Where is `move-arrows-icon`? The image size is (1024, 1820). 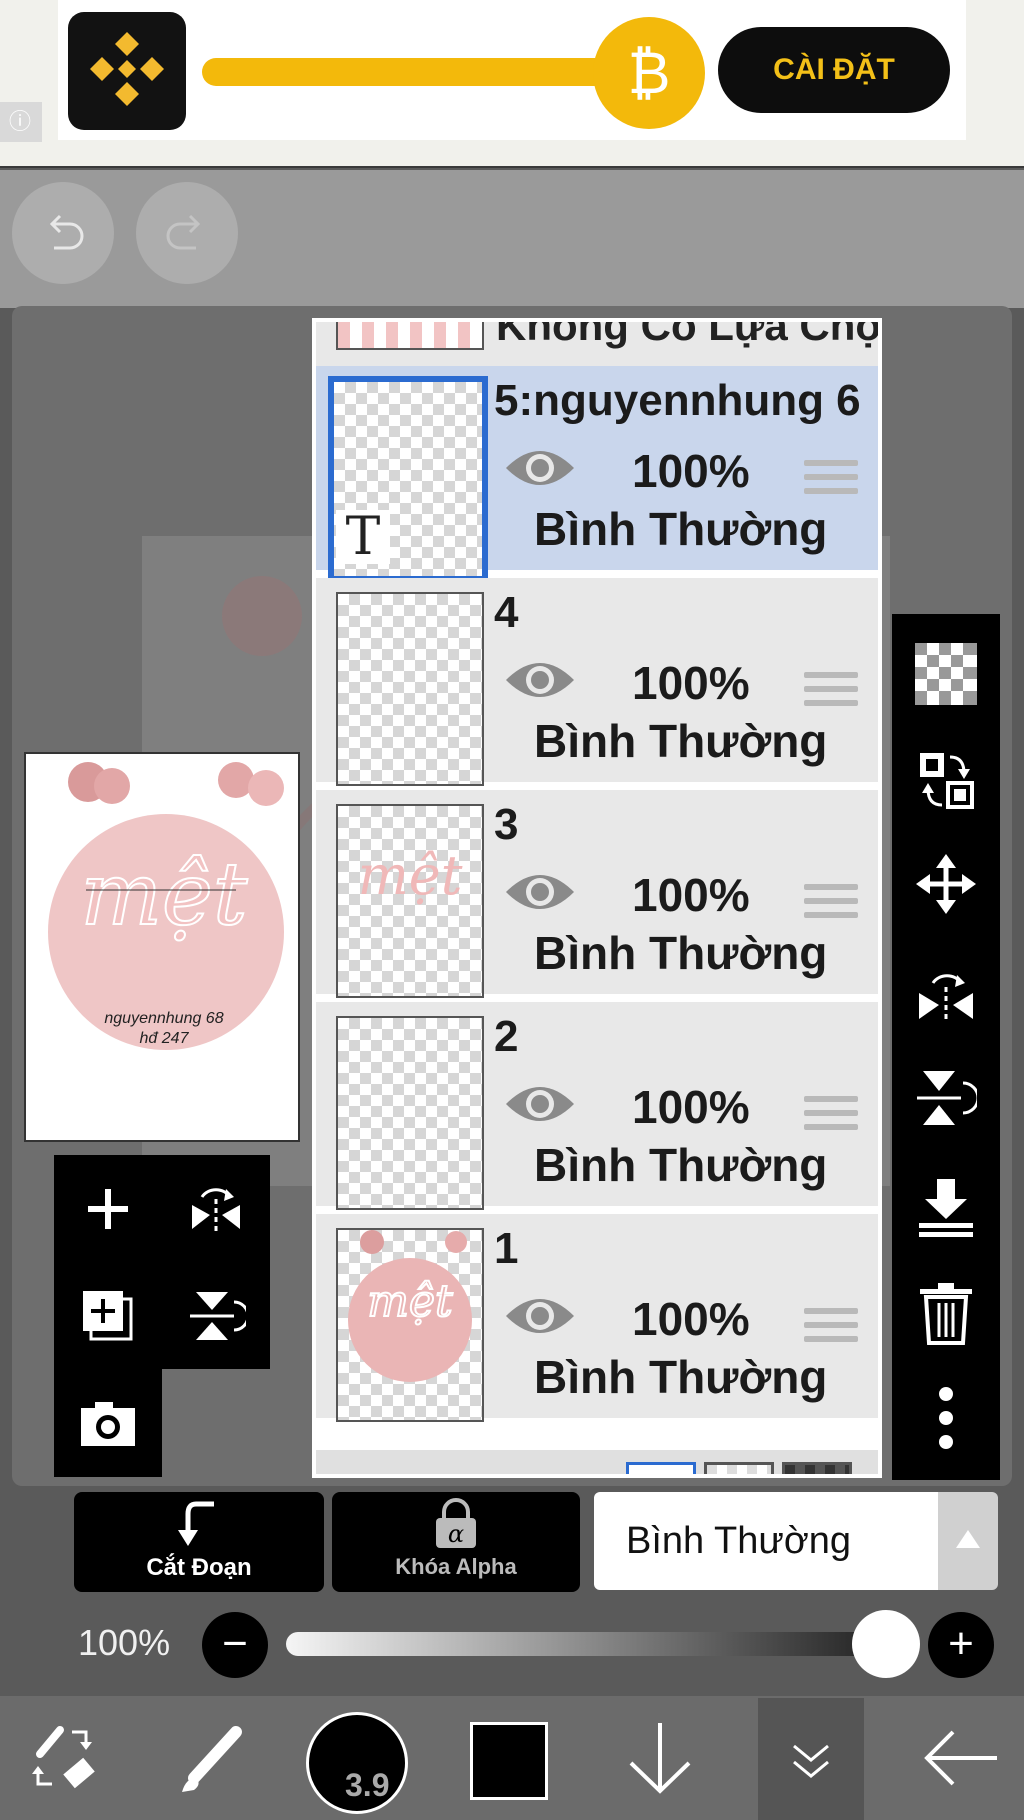 move-arrows-icon is located at coordinates (946, 884).